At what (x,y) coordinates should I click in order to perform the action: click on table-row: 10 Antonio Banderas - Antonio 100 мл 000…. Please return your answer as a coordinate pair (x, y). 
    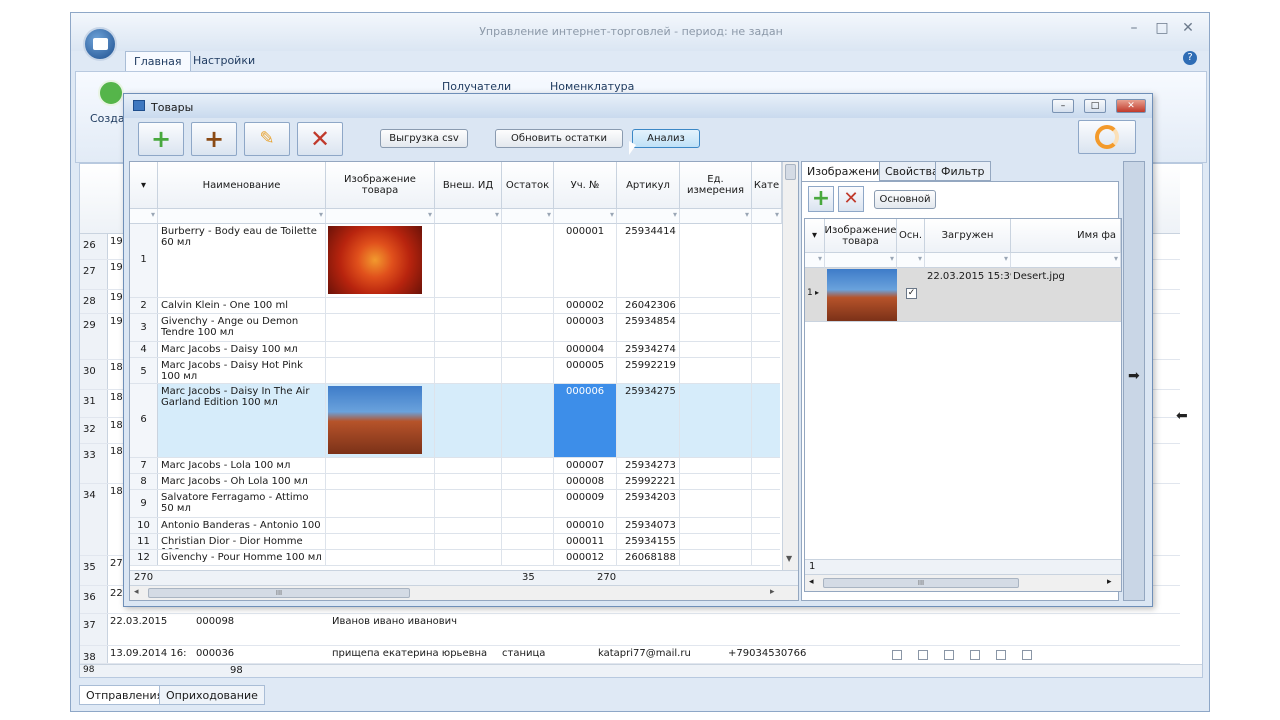
    Looking at the image, I should click on (455, 526).